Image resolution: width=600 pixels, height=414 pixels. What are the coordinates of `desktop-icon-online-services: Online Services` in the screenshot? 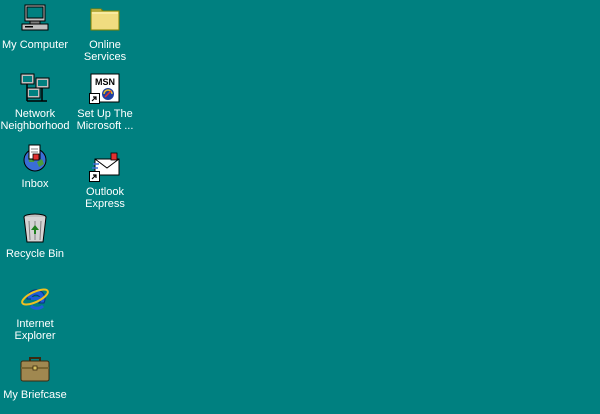 It's located at (105, 33).